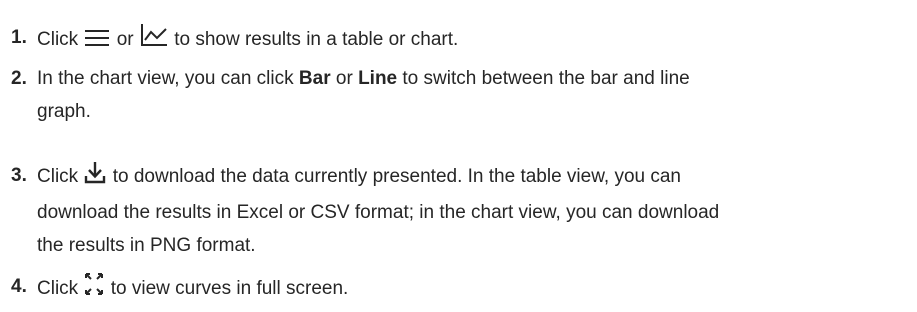 This screenshot has height=312, width=917. I want to click on download-icon, so click(95, 177).